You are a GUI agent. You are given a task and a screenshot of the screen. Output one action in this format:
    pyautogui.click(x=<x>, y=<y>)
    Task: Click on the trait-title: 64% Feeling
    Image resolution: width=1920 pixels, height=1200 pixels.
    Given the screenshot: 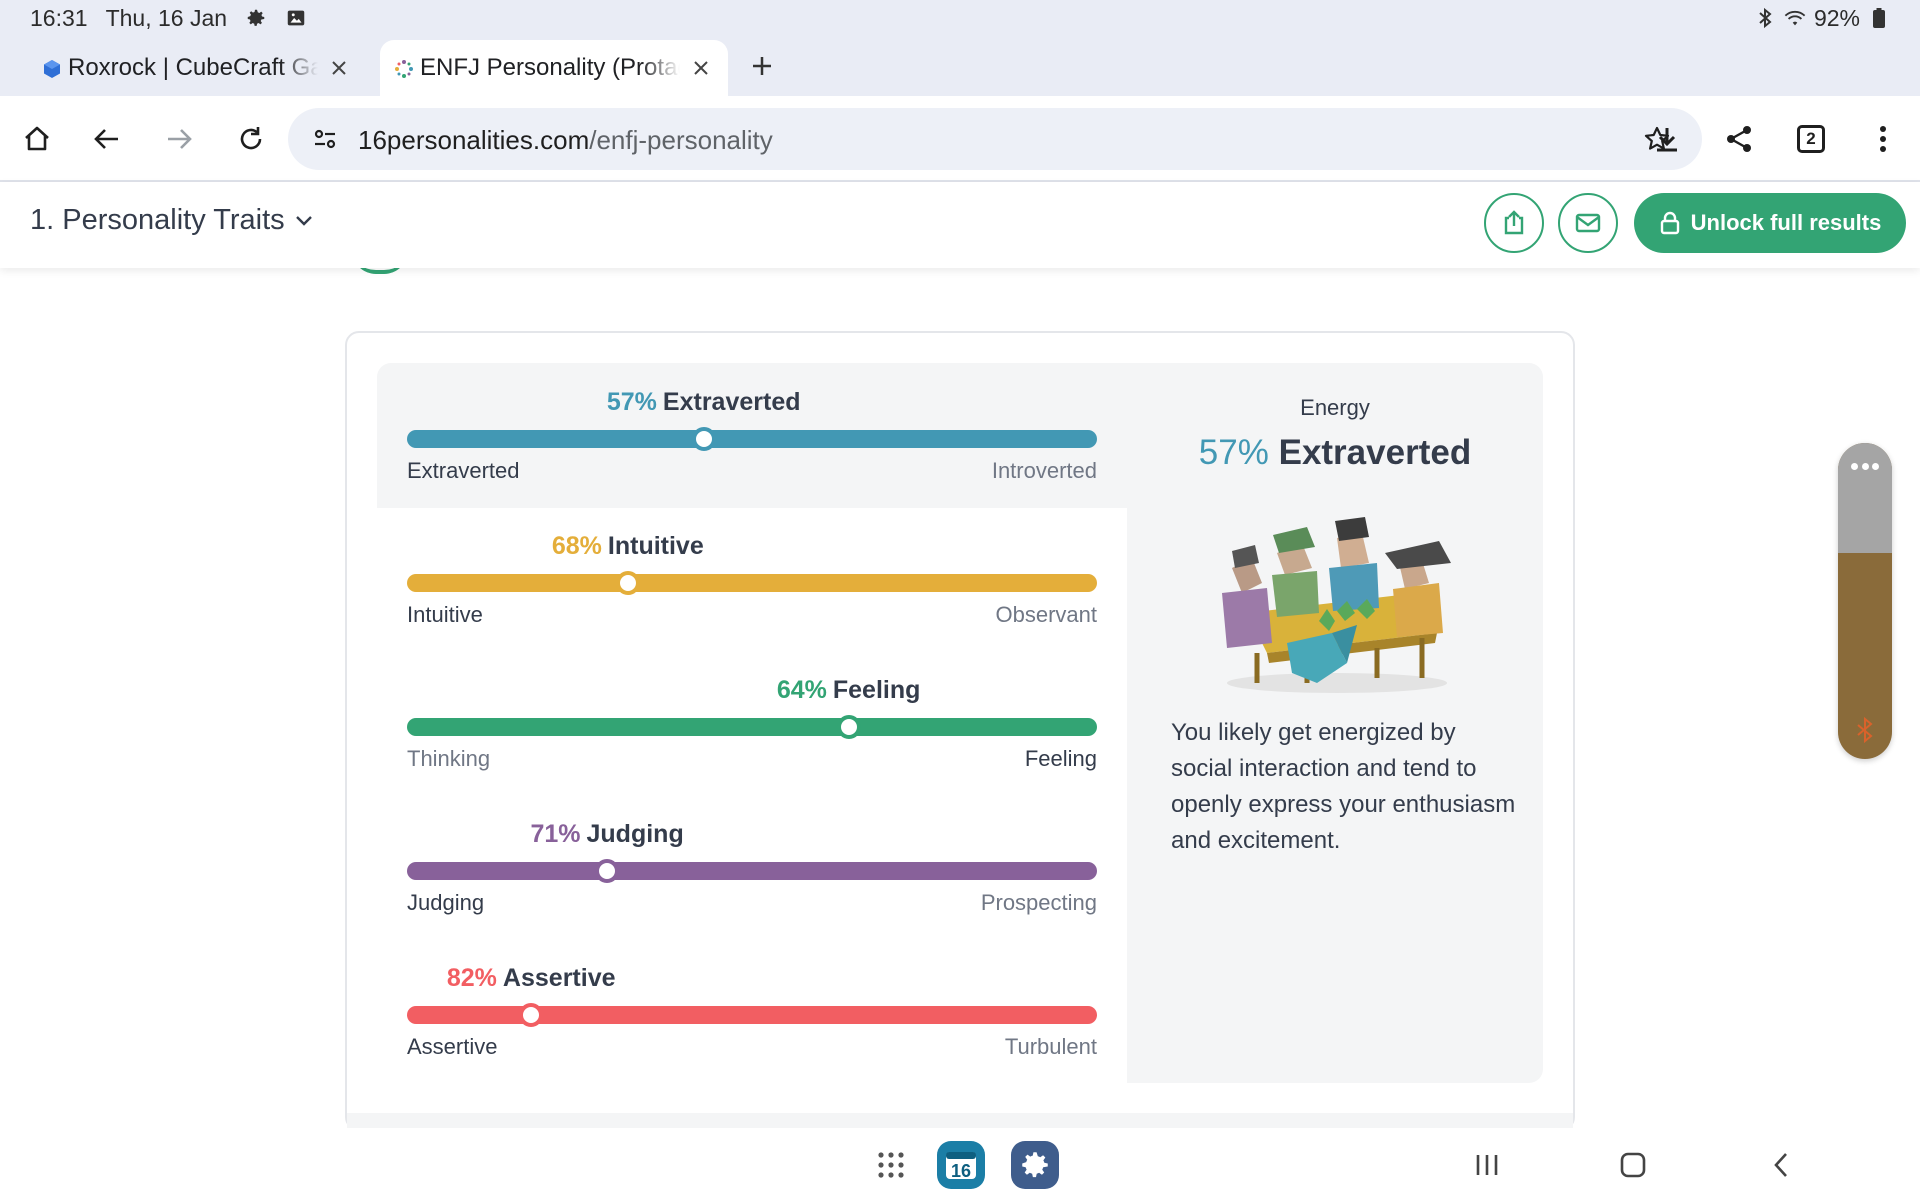 What is the action you would take?
    pyautogui.click(x=849, y=690)
    